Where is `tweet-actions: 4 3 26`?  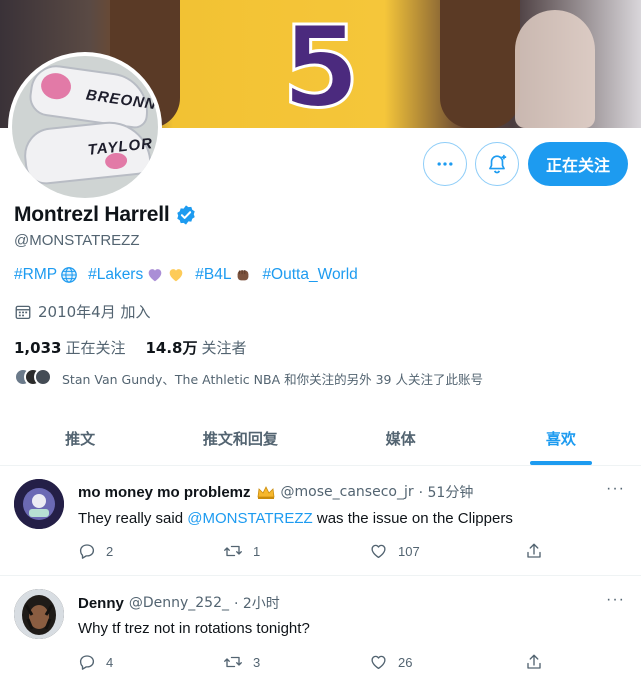
tweet-actions: 4 3 26 is located at coordinates (310, 662).